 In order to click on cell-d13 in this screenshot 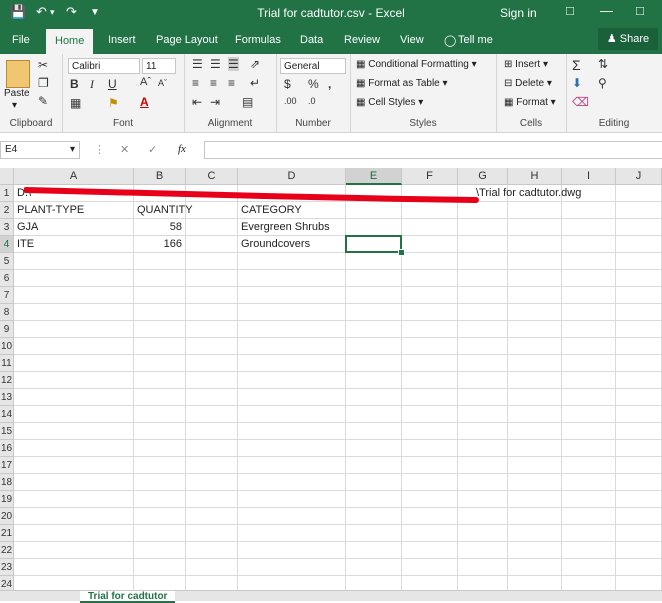, I will do `click(292, 397)`.